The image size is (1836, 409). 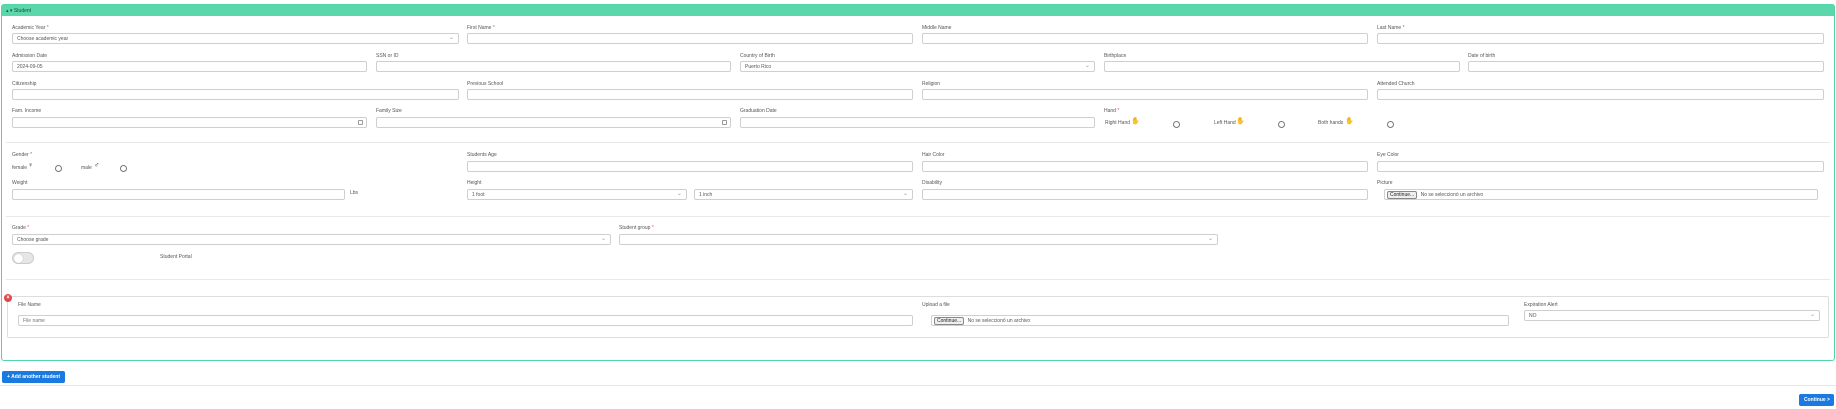 I want to click on left-hand-radio, so click(x=1281, y=124).